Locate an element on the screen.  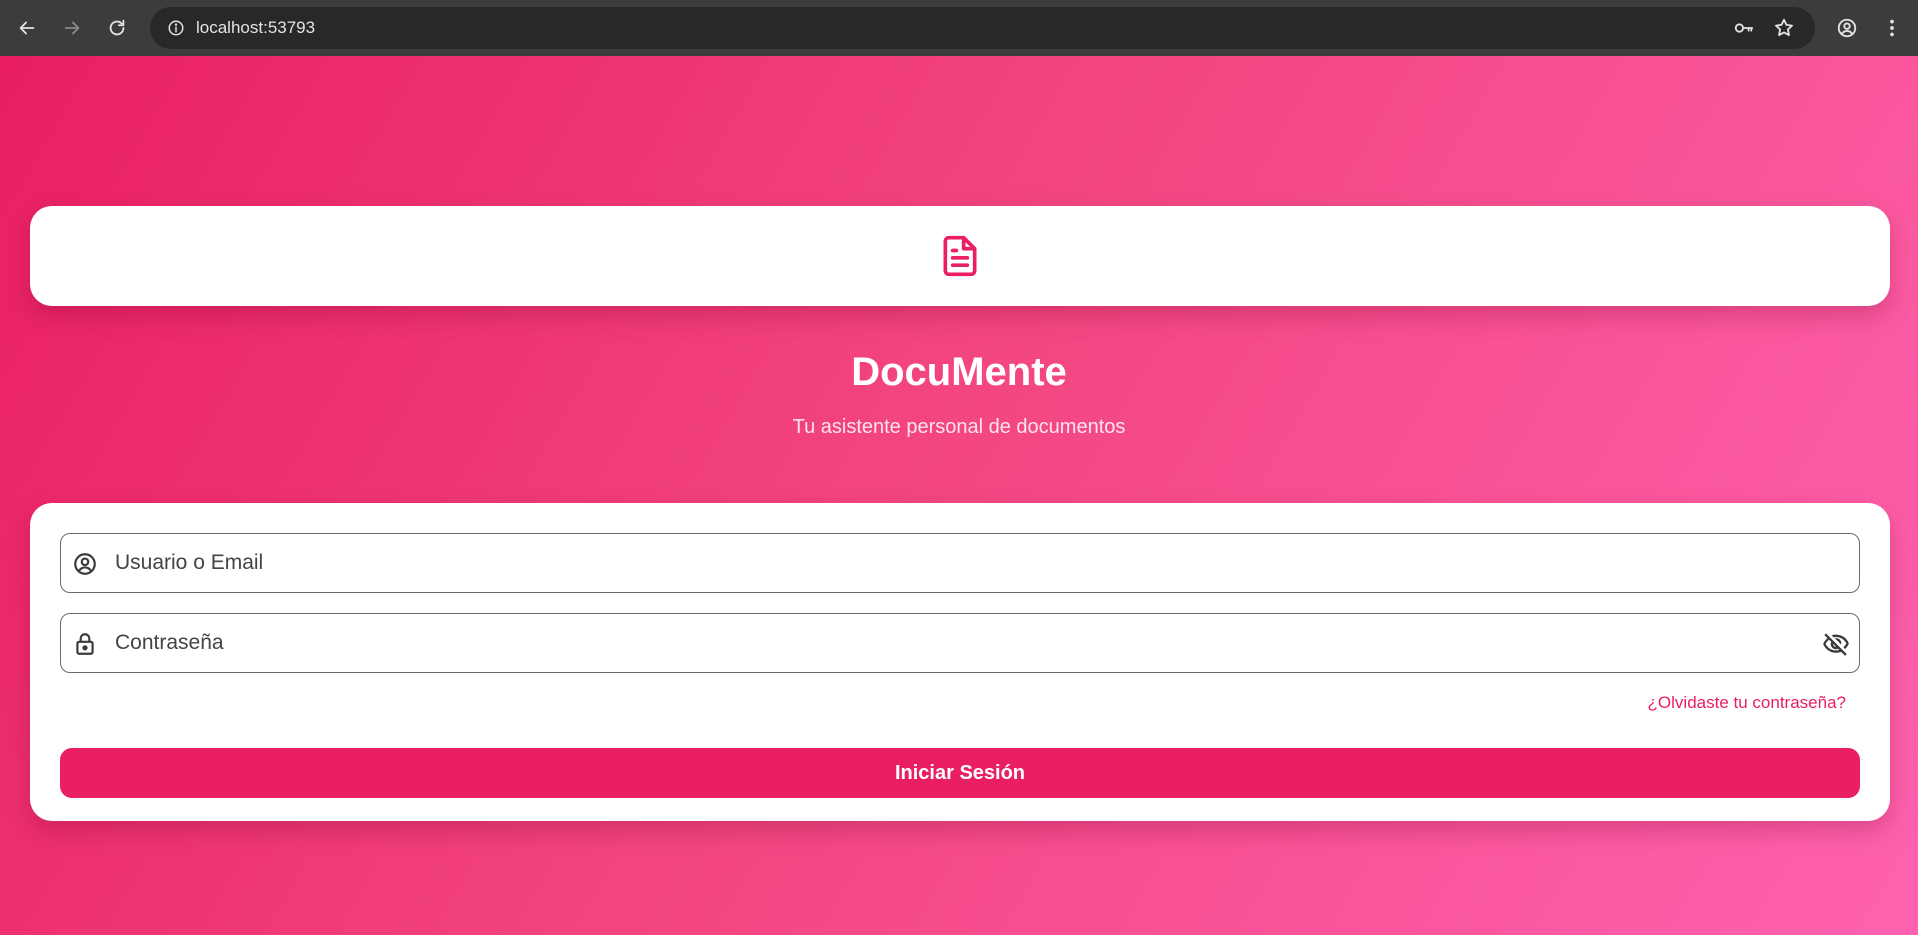
star-icon is located at coordinates (1784, 27).